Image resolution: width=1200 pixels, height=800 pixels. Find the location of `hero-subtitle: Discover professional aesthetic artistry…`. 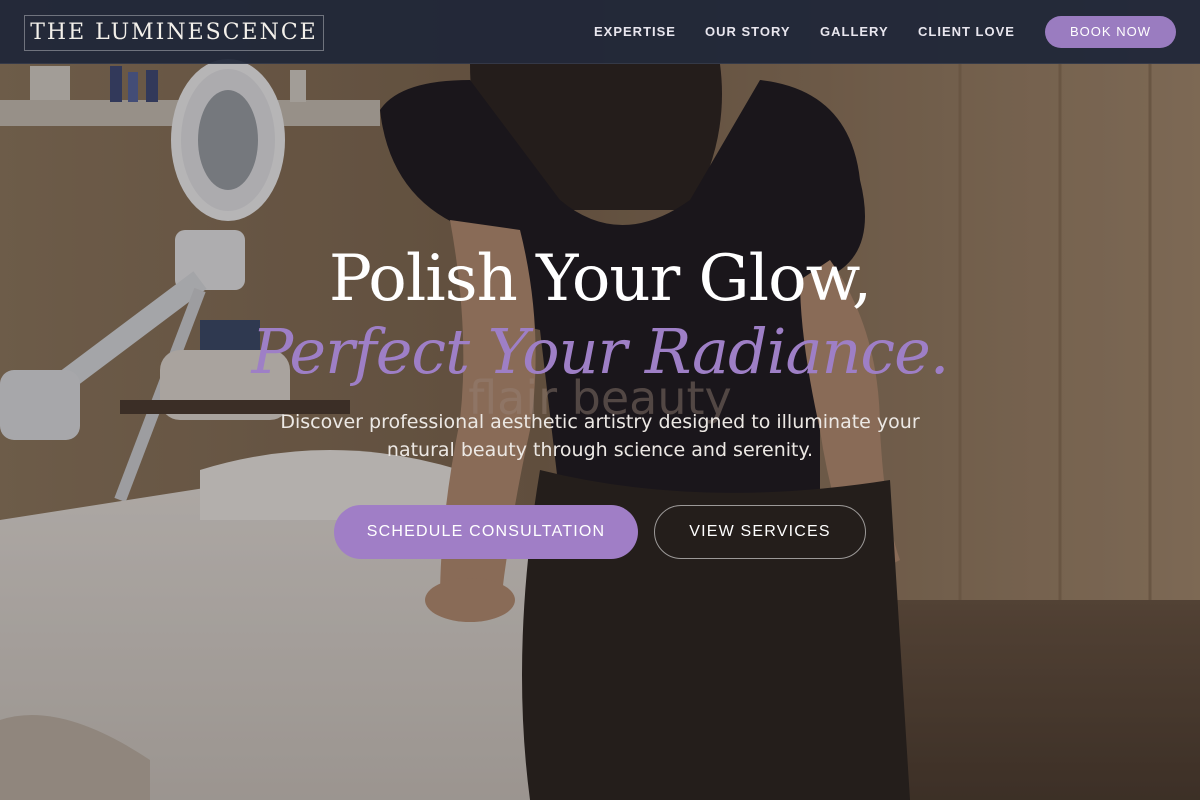

hero-subtitle: Discover professional aesthetic artistry… is located at coordinates (600, 436).